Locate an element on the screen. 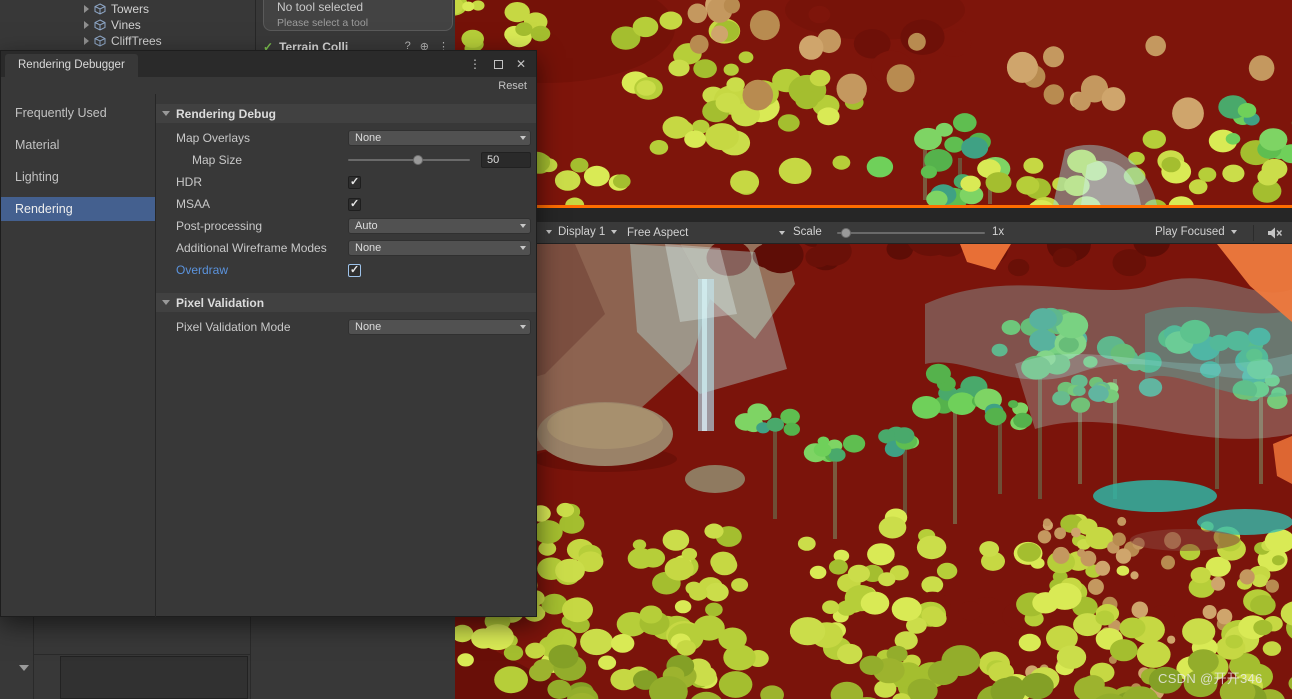  map-size-field: 50 is located at coordinates (506, 160).